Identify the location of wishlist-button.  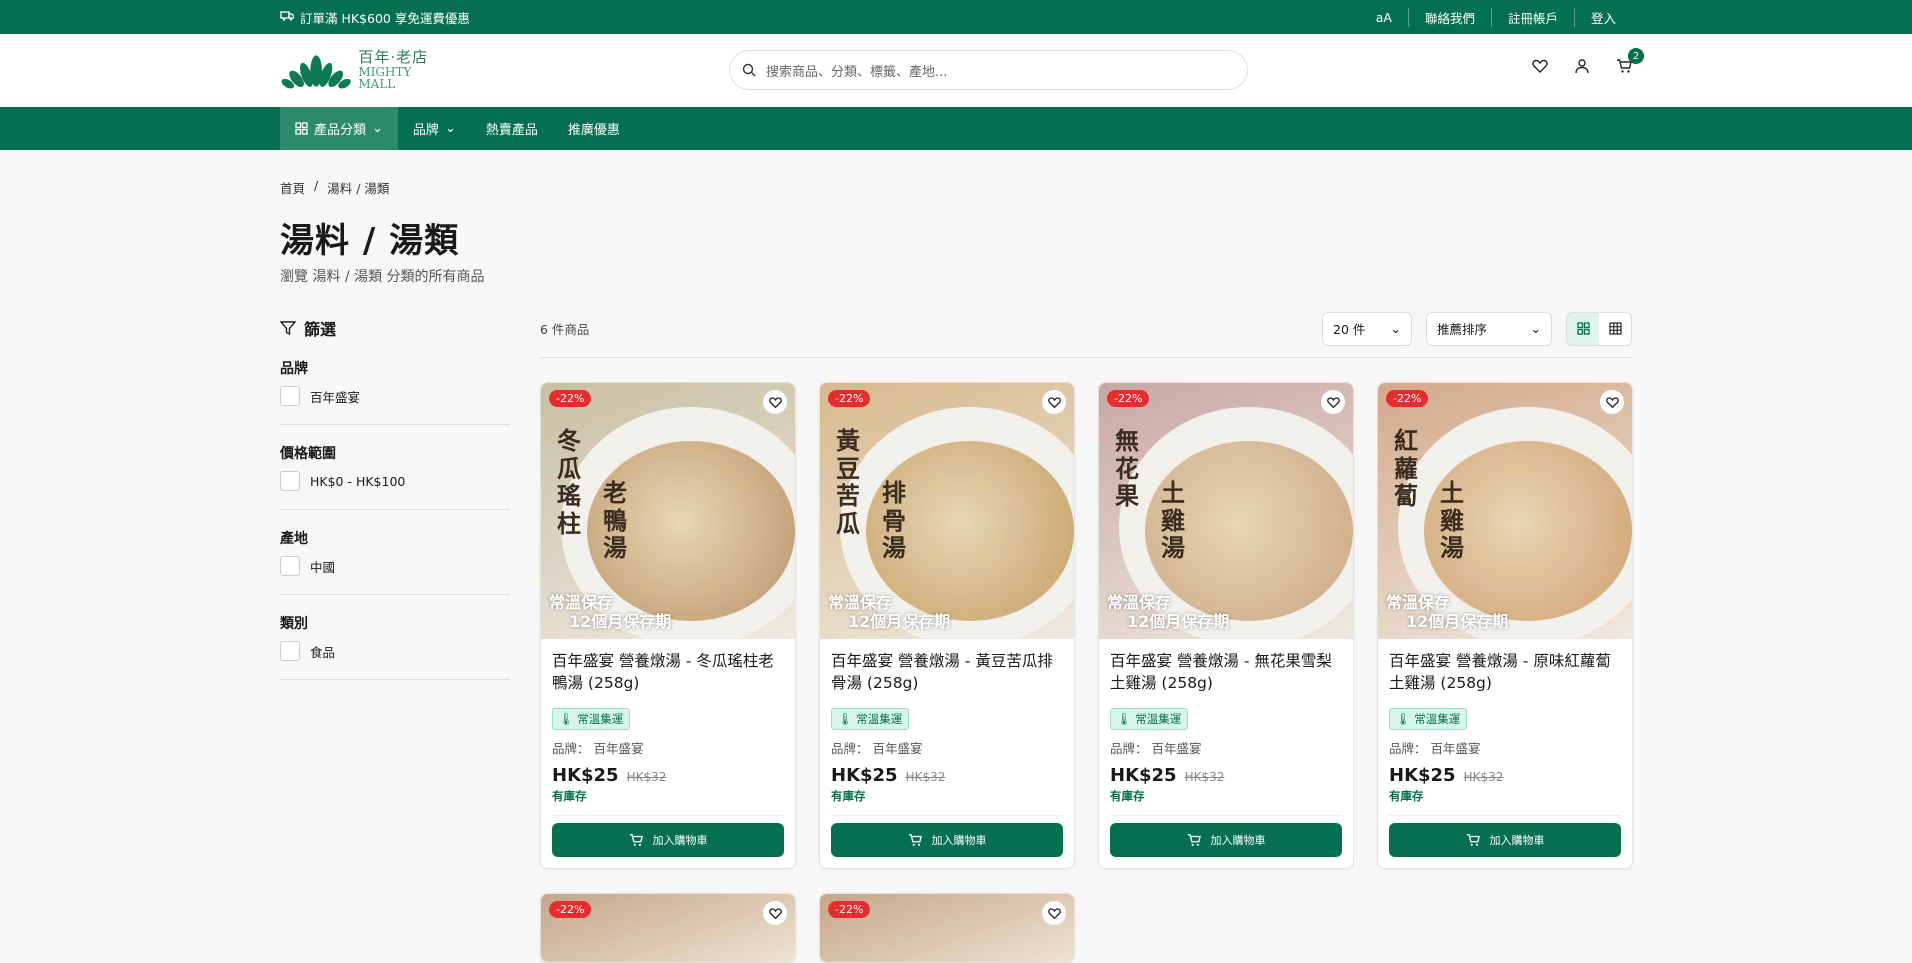
(1540, 66).